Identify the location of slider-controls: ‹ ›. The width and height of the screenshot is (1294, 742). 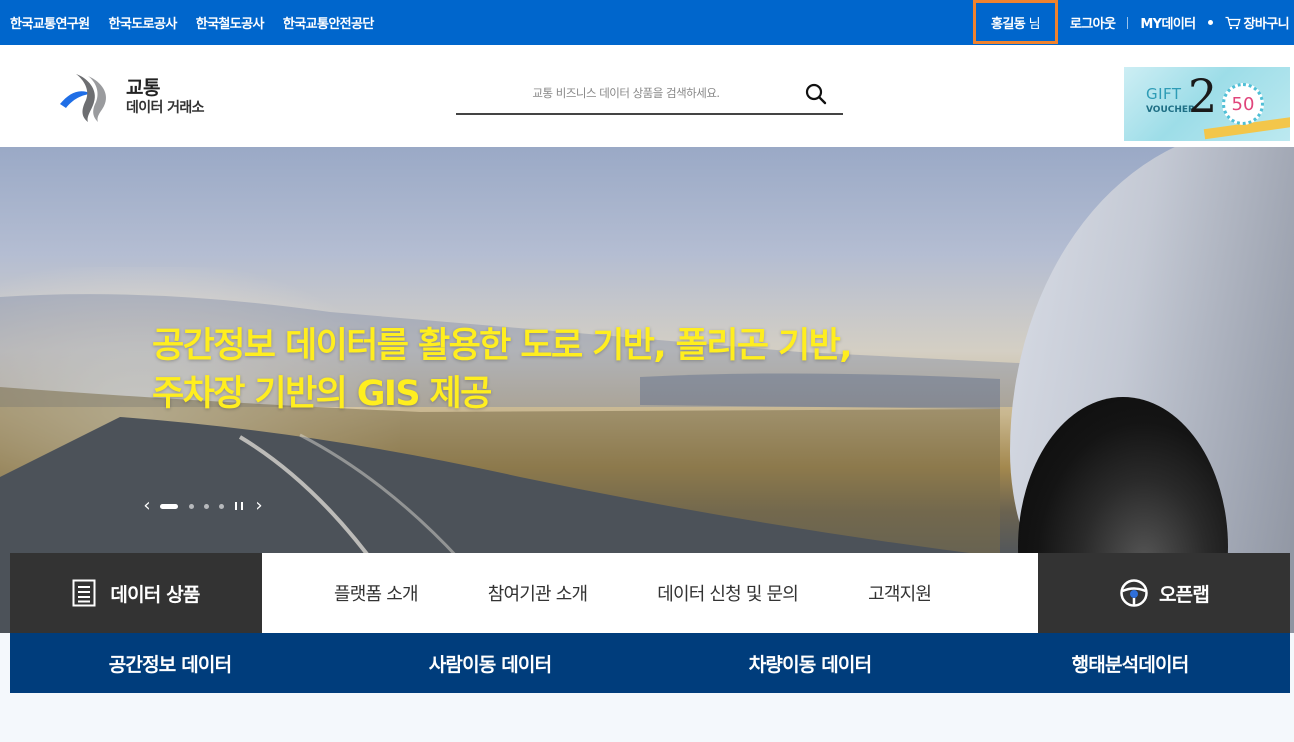
(203, 506).